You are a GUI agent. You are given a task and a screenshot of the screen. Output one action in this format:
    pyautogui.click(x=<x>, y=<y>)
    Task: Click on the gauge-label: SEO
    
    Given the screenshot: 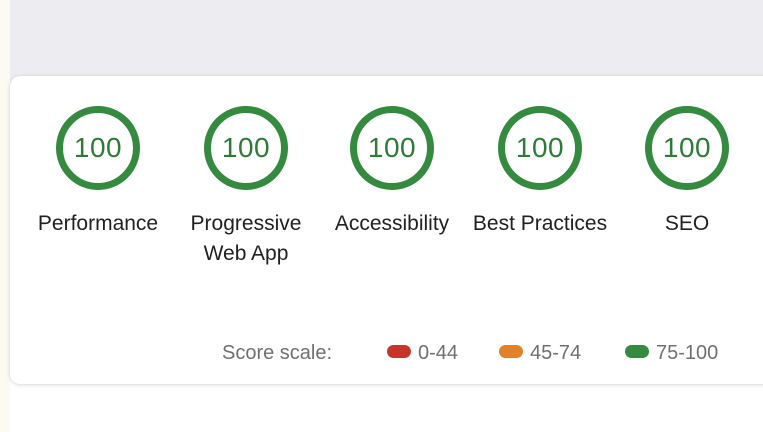 What is the action you would take?
    pyautogui.click(x=687, y=223)
    